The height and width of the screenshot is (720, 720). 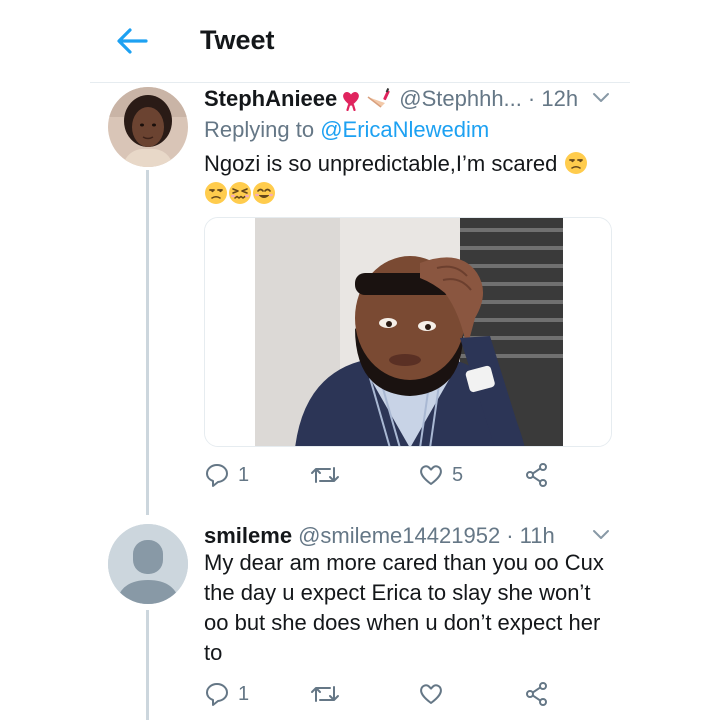 What do you see at coordinates (360, 41) in the screenshot?
I see `top-bar: Tweet` at bounding box center [360, 41].